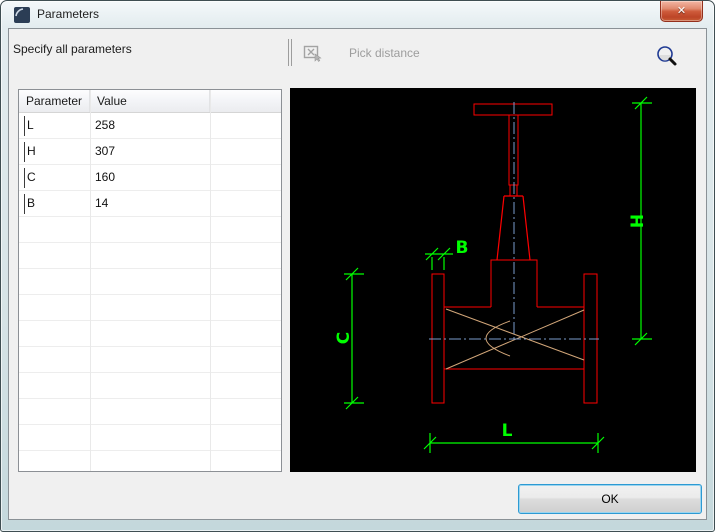  I want to click on close-icon: ✕, so click(681, 11).